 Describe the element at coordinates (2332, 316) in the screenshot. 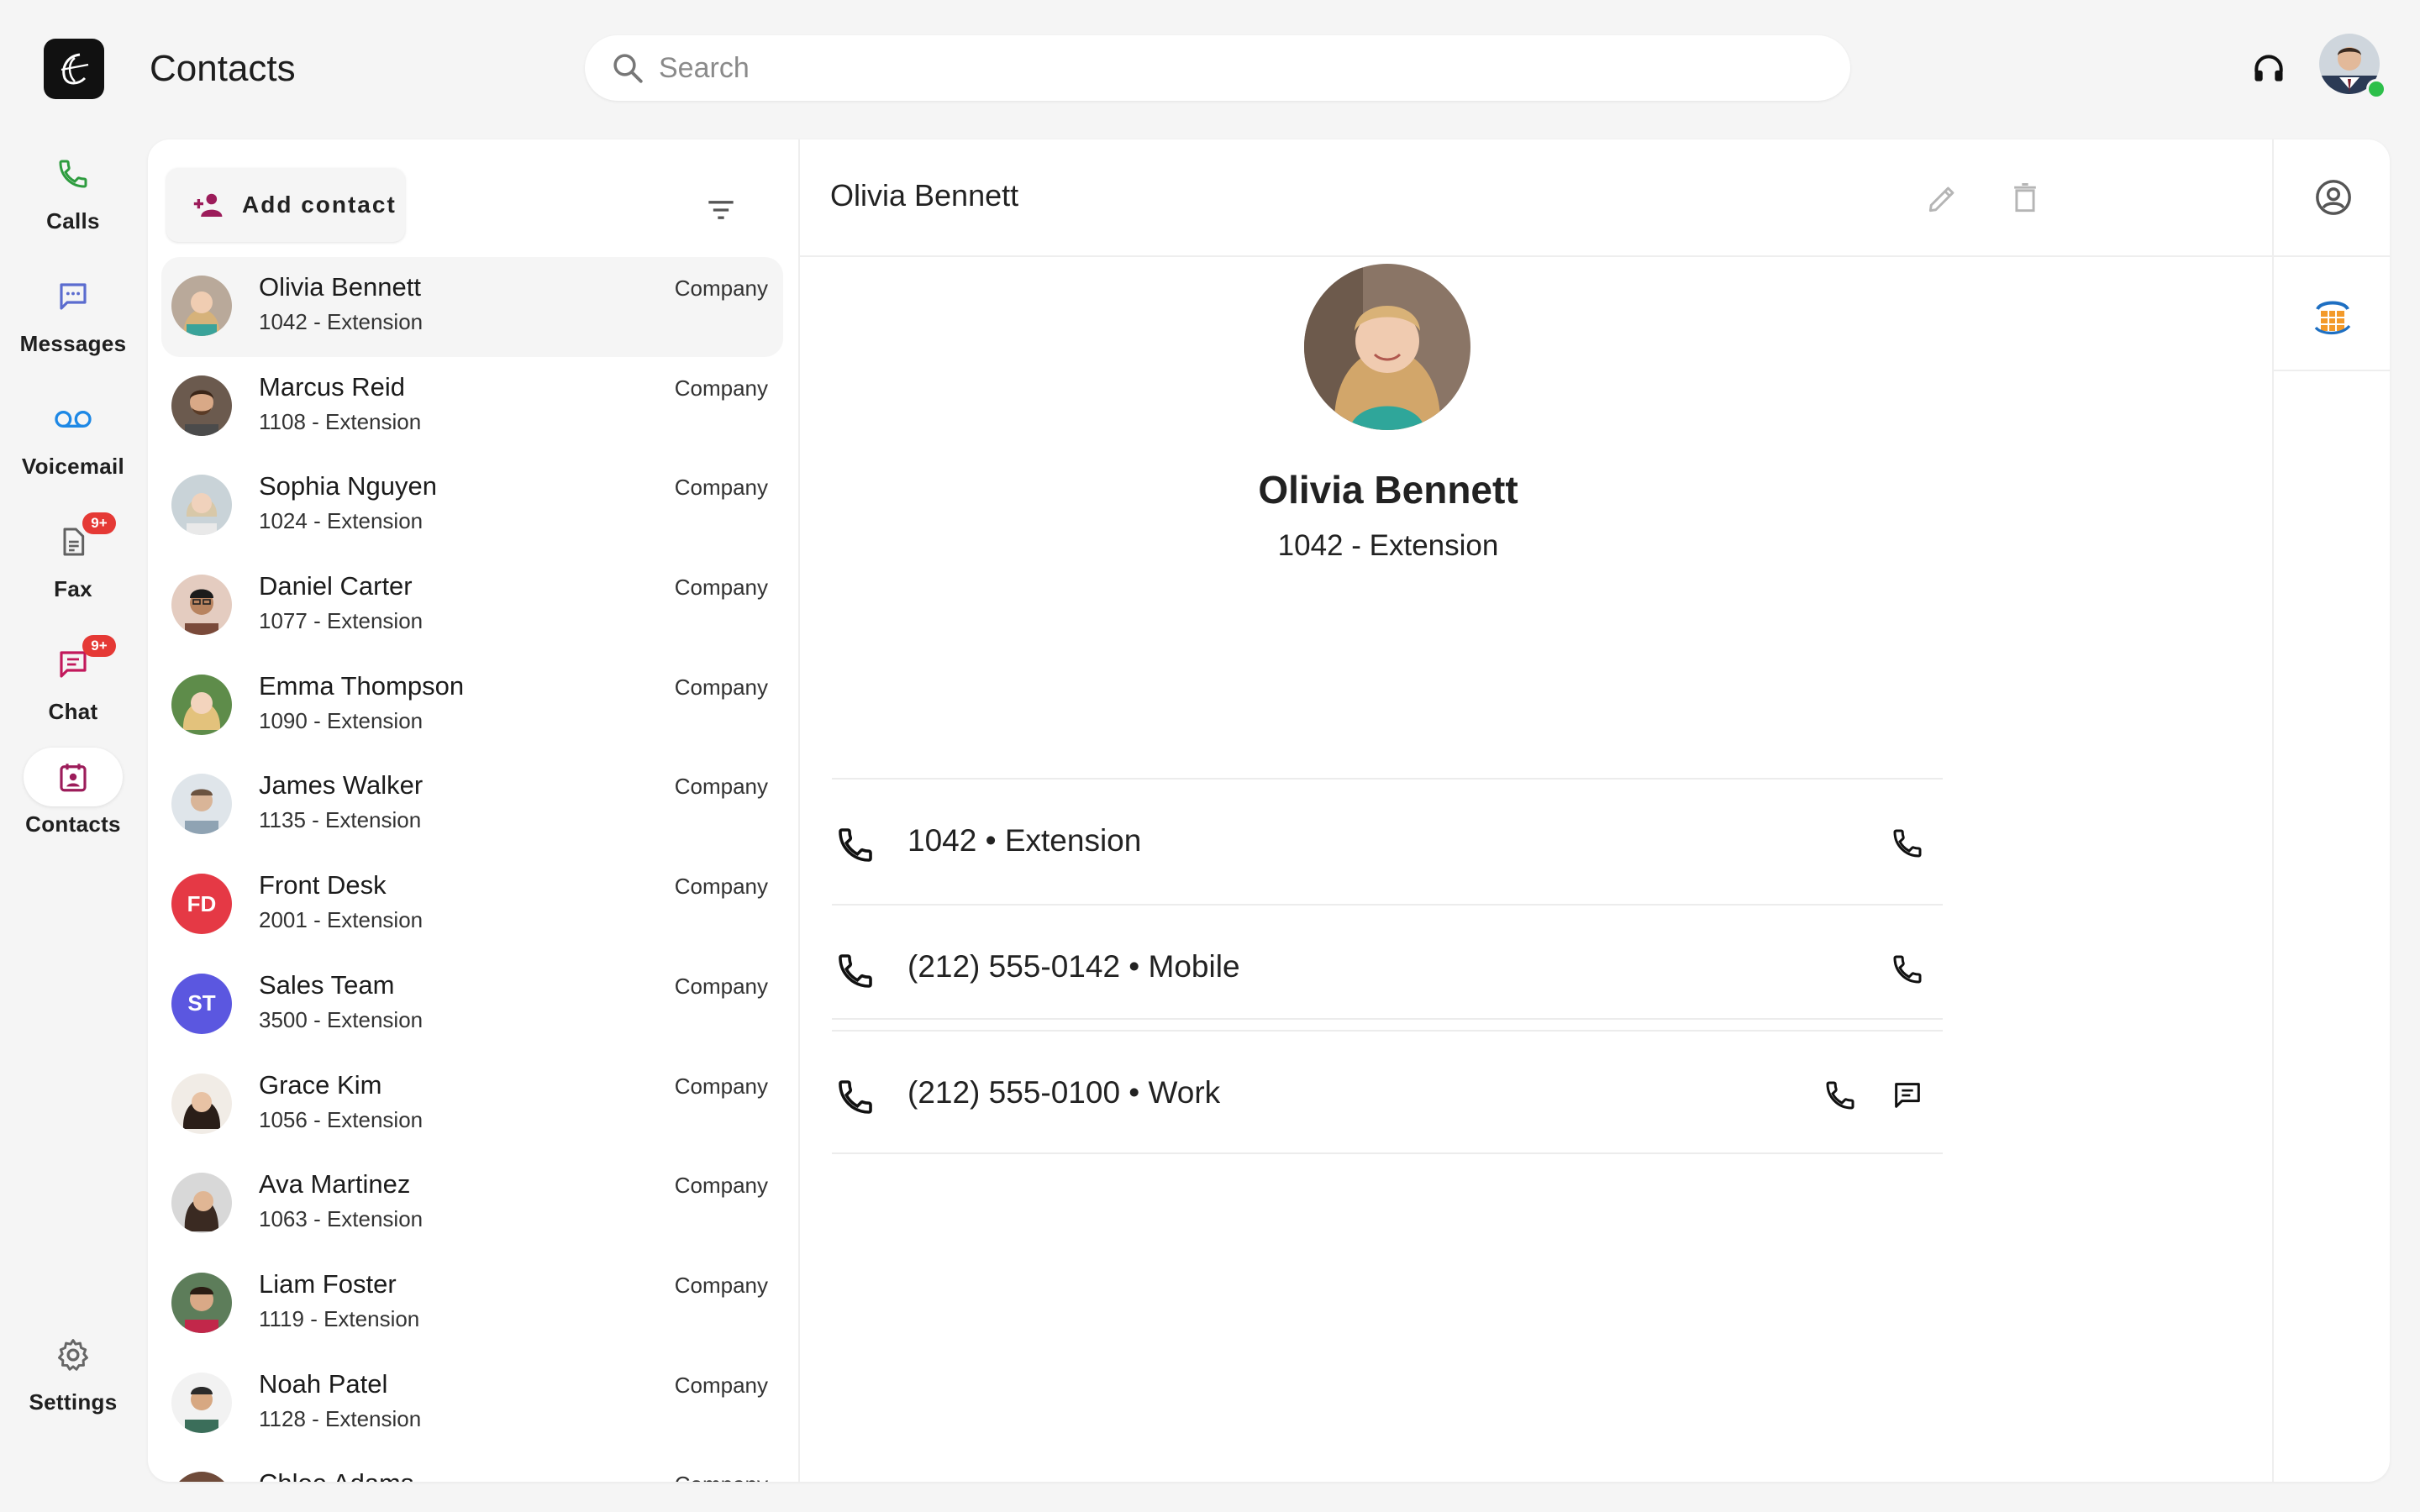

I see `integration-app-icon` at that location.